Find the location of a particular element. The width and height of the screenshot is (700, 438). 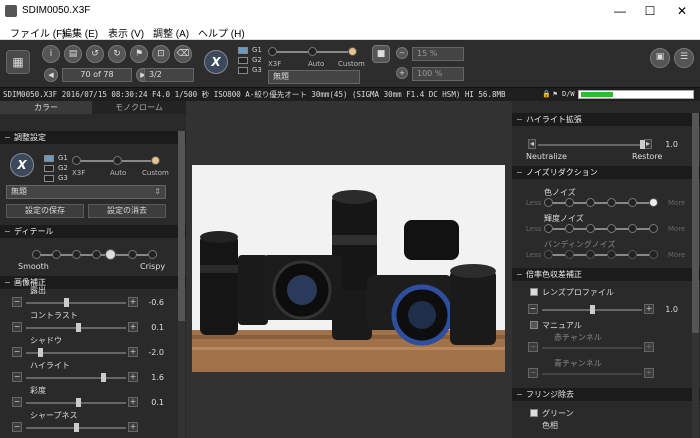

detail-header: ディテール is located at coordinates (93, 231).